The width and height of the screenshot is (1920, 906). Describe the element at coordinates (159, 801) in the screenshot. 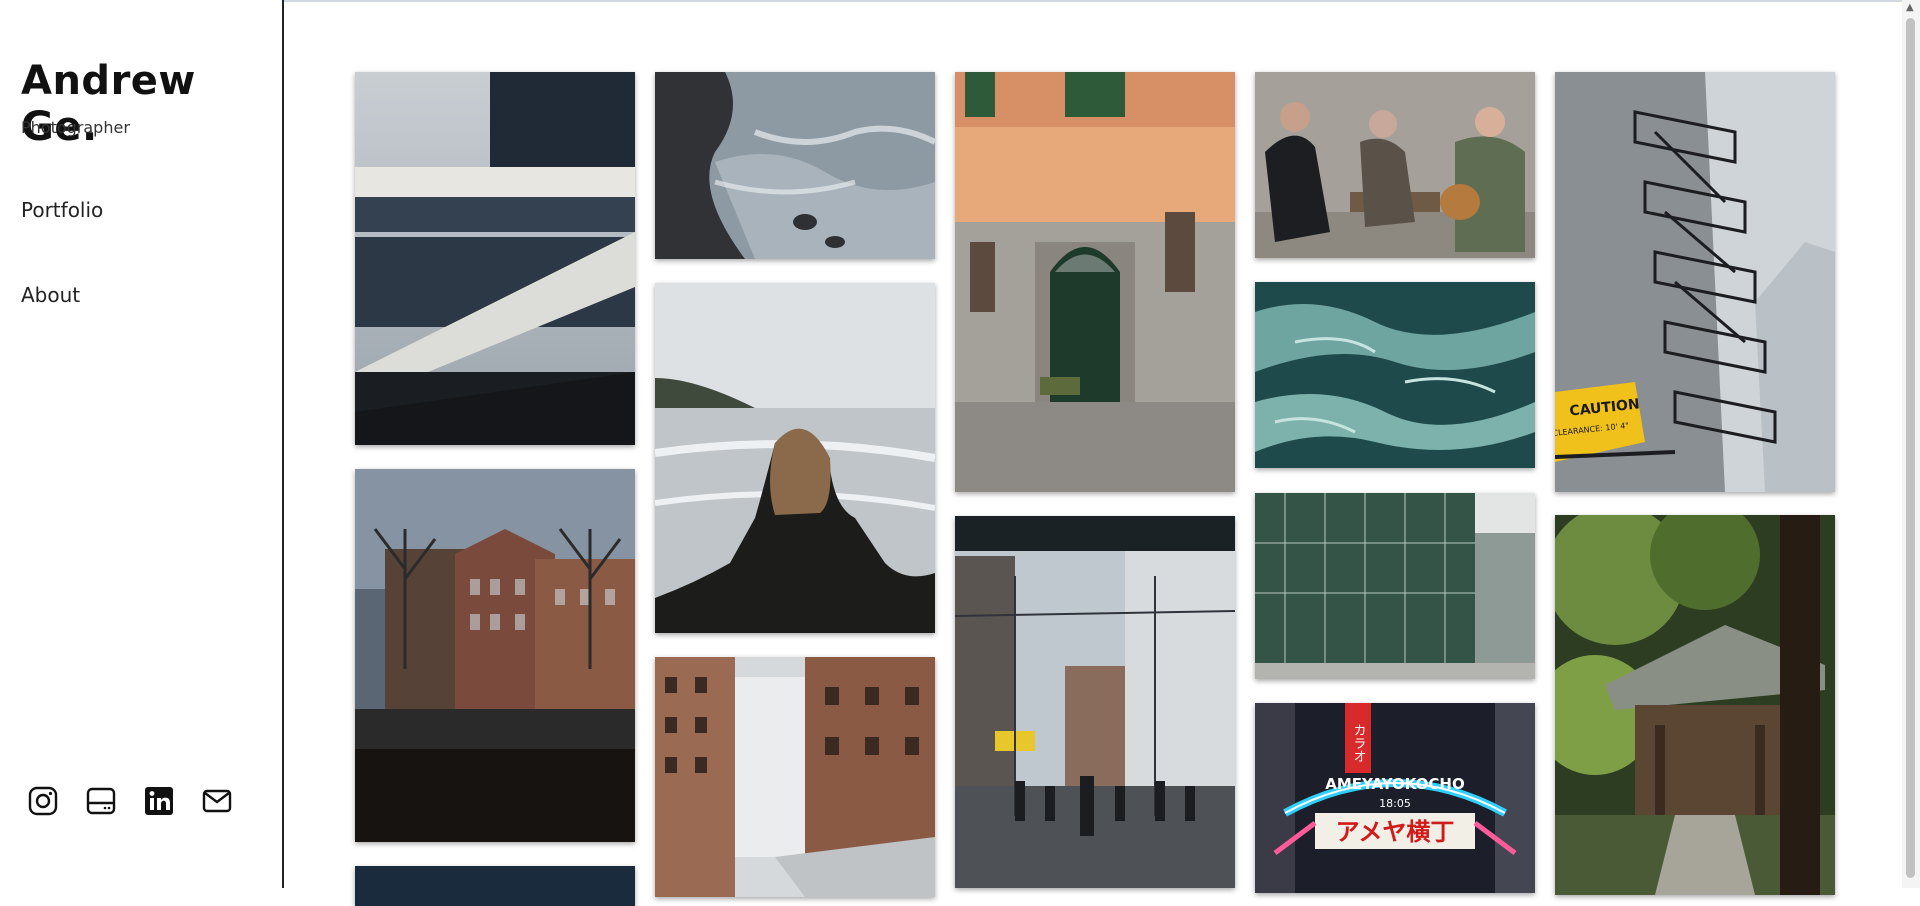

I see `linkedin-icon` at that location.